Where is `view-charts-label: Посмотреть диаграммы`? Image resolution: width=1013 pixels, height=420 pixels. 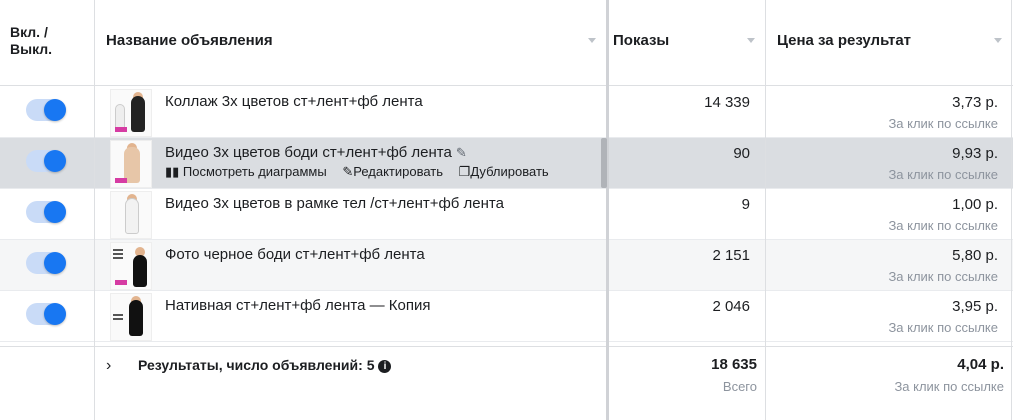 view-charts-label: Посмотреть диаграммы is located at coordinates (254, 171).